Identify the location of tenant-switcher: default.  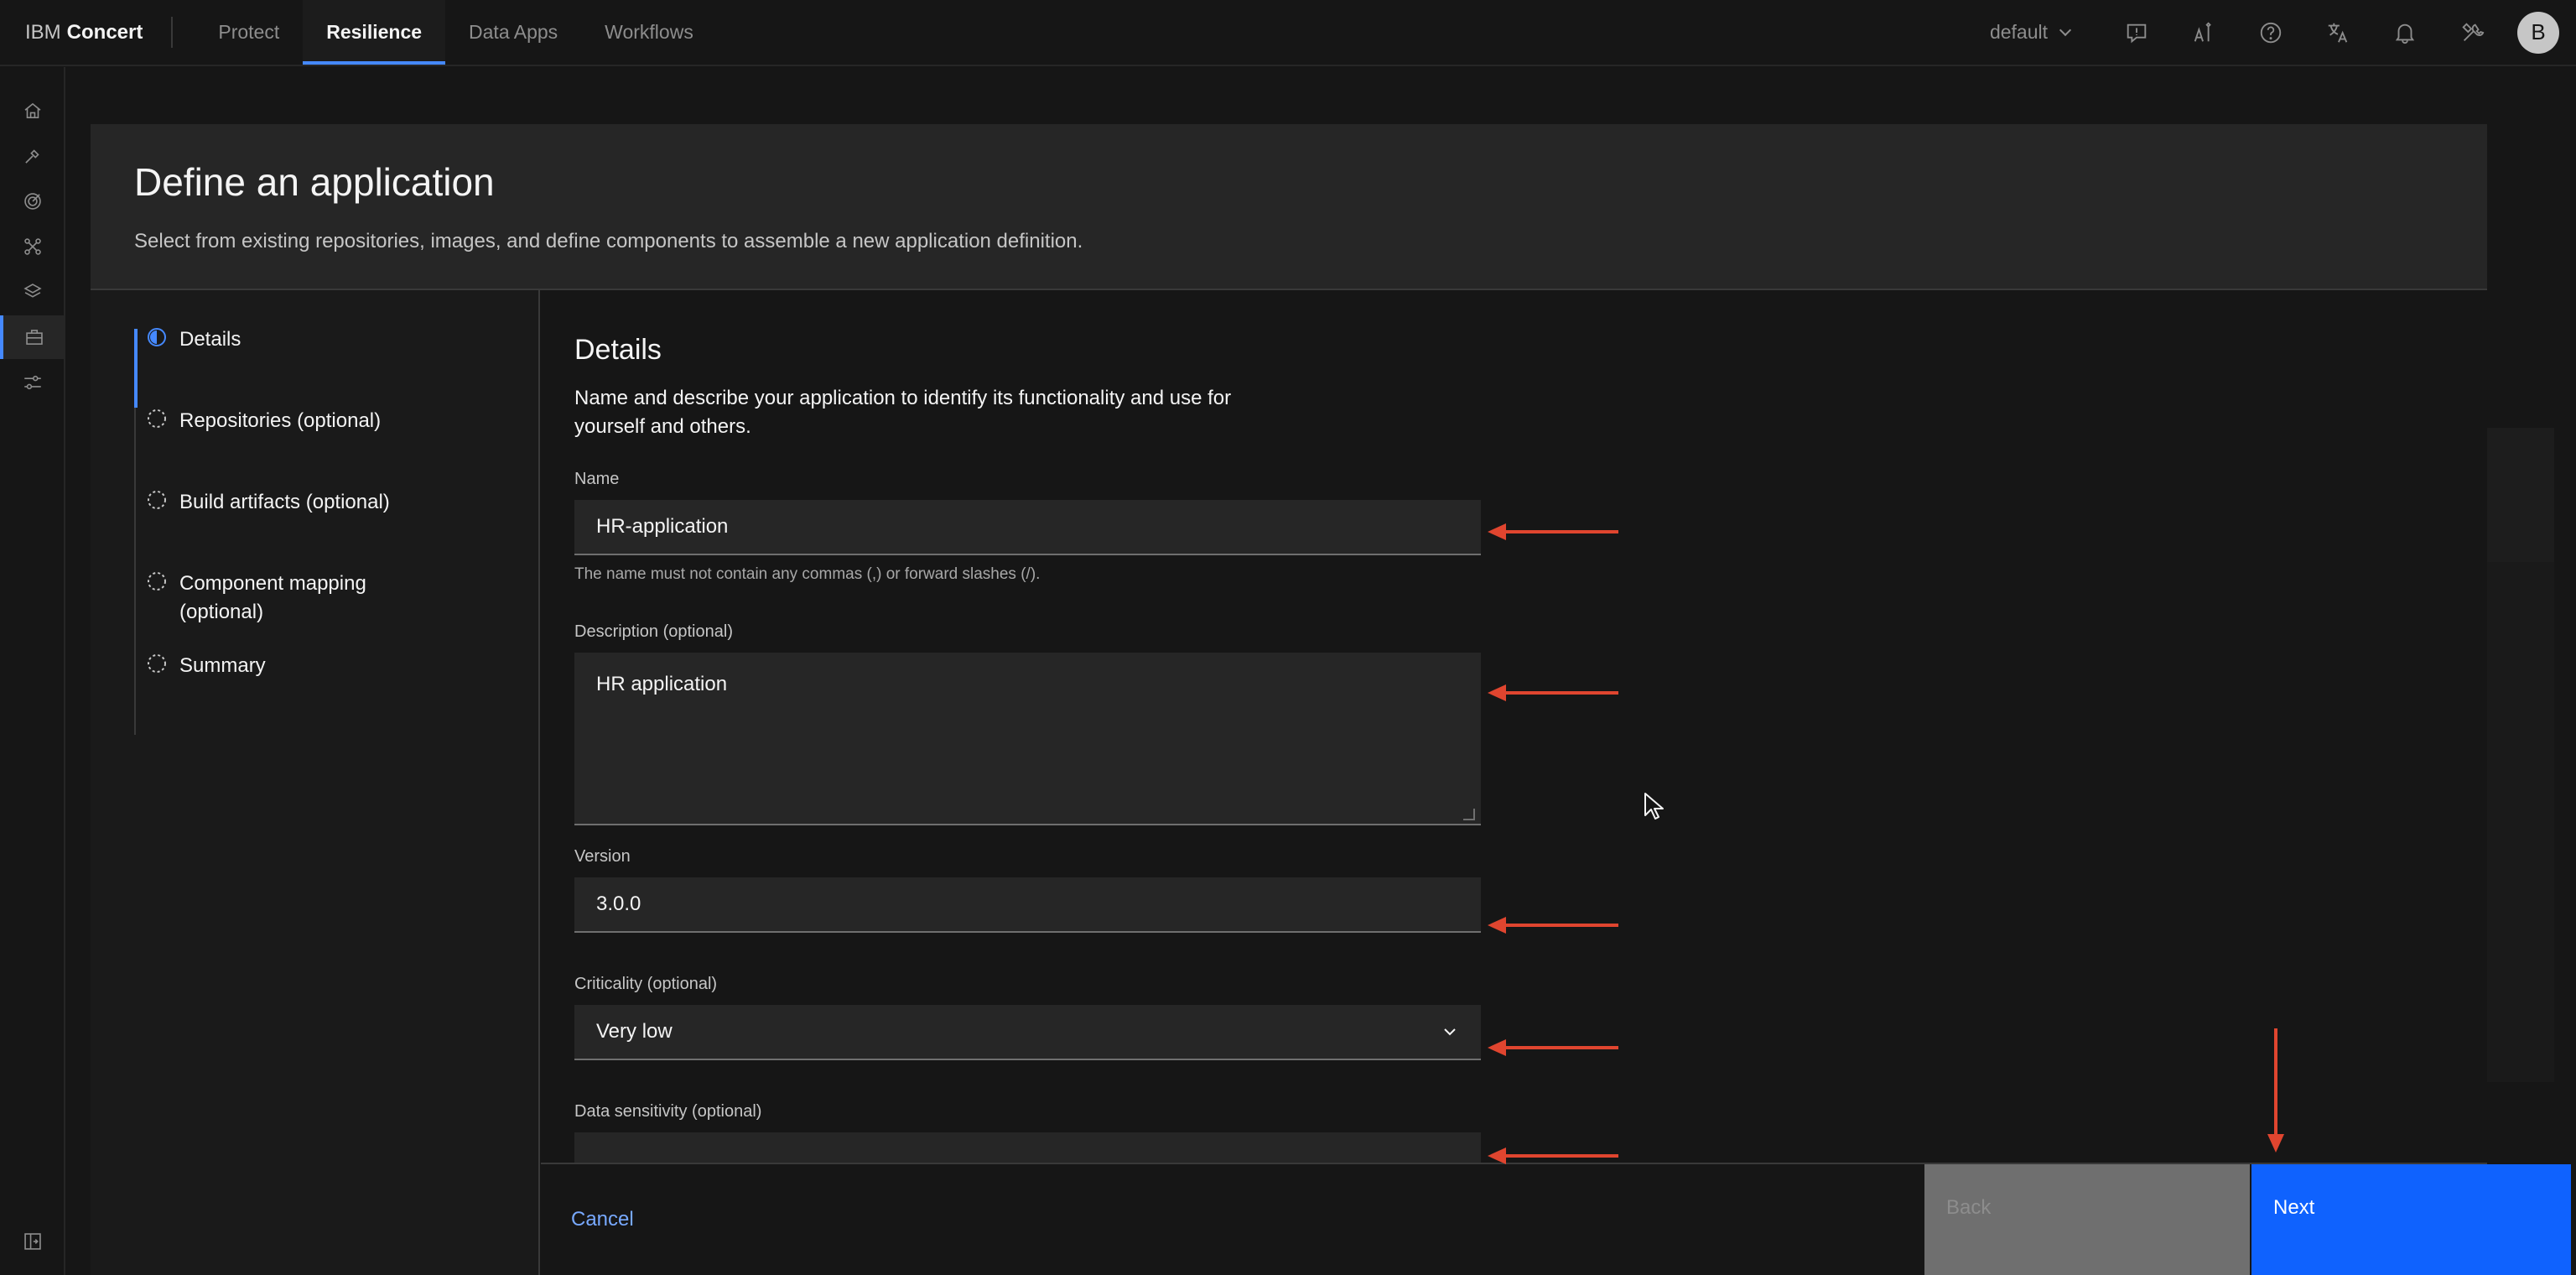
(2030, 32).